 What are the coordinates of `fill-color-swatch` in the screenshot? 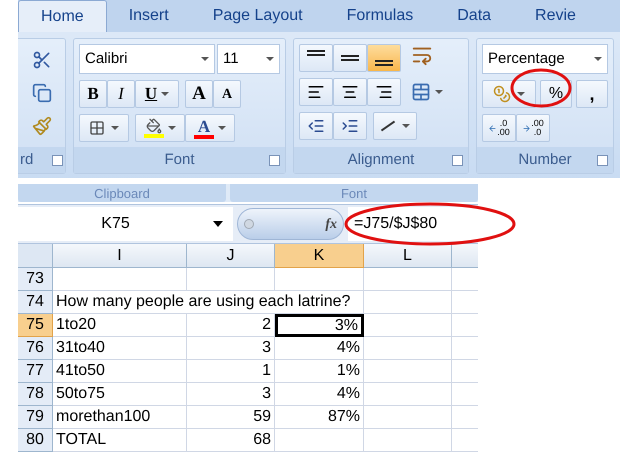 It's located at (154, 136).